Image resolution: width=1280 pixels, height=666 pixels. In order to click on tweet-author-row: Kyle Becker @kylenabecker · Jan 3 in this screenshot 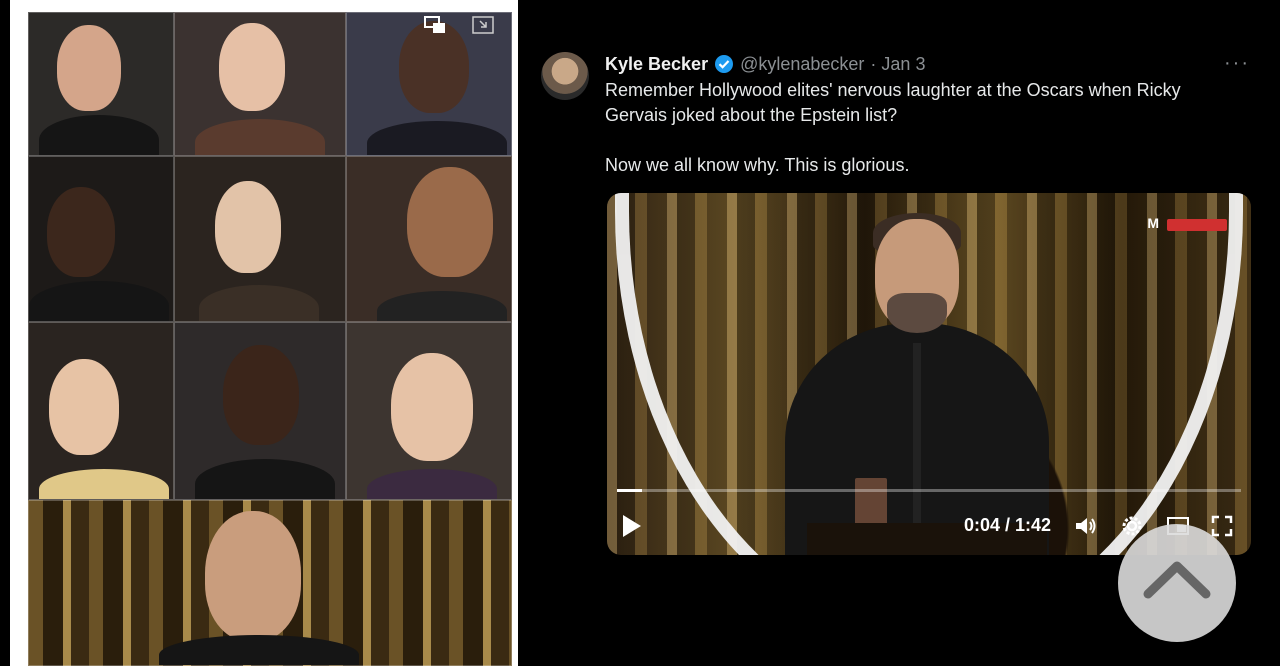, I will do `click(765, 64)`.